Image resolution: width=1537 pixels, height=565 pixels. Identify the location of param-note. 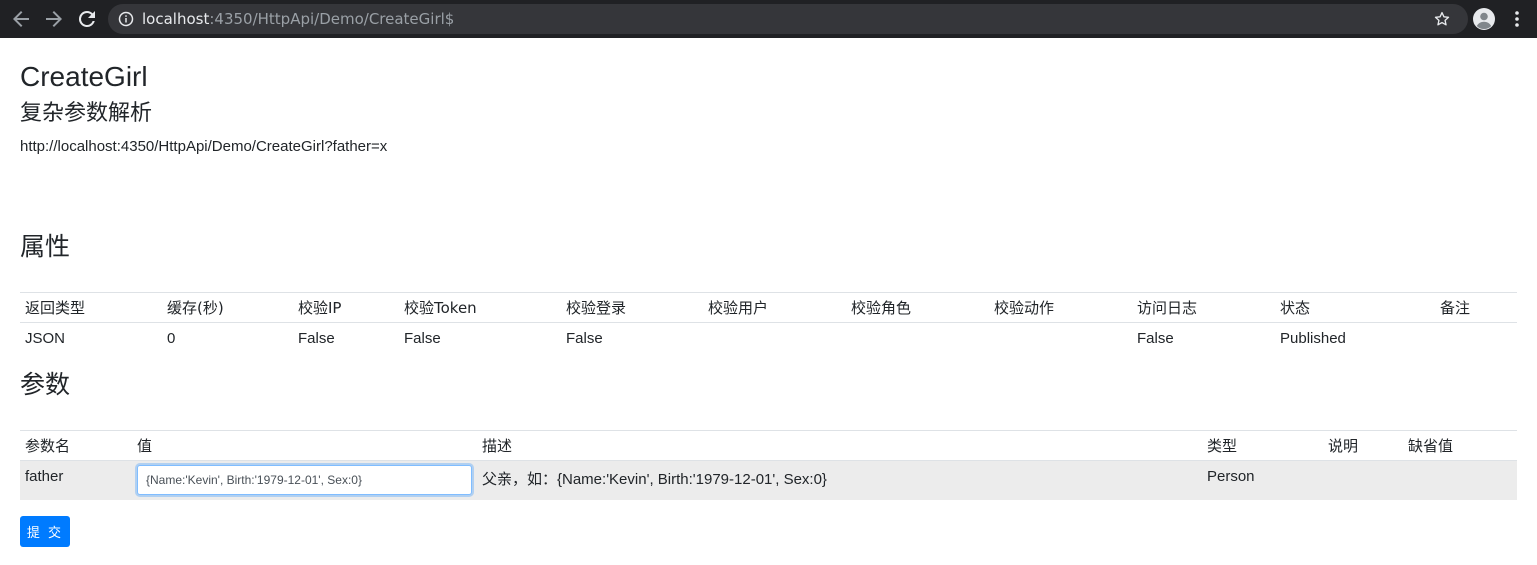
(1363, 480).